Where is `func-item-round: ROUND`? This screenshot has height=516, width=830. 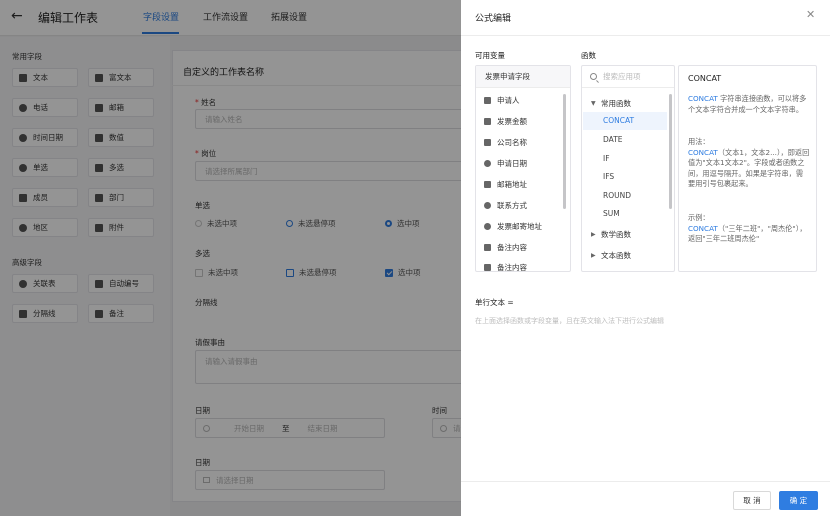
func-item-round: ROUND is located at coordinates (617, 195).